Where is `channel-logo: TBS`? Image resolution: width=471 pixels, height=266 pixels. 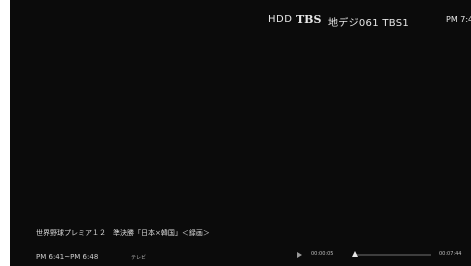
channel-logo: TBS is located at coordinates (309, 19).